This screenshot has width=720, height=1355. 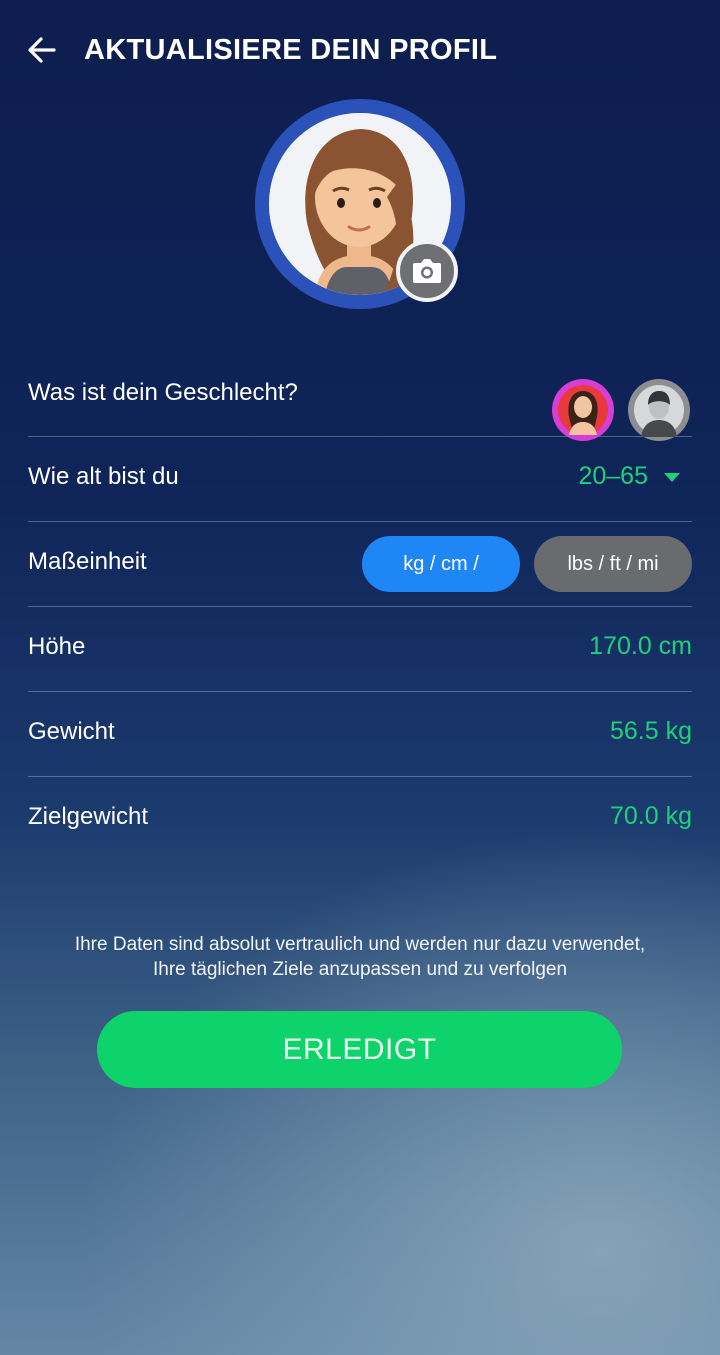 I want to click on gender-male-button, so click(x=659, y=410).